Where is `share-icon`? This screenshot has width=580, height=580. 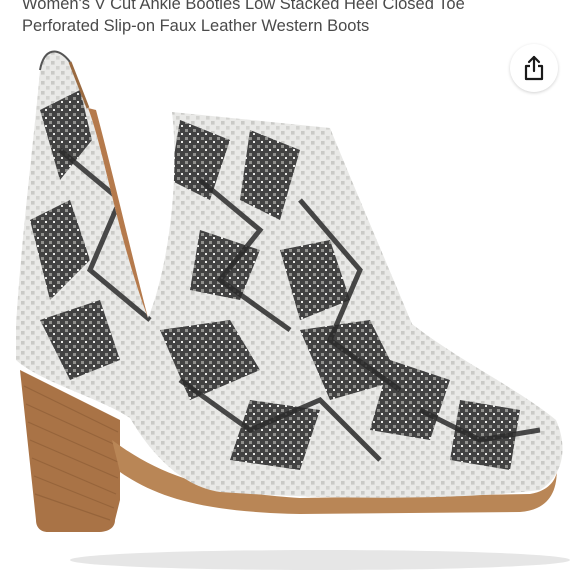 share-icon is located at coordinates (534, 68).